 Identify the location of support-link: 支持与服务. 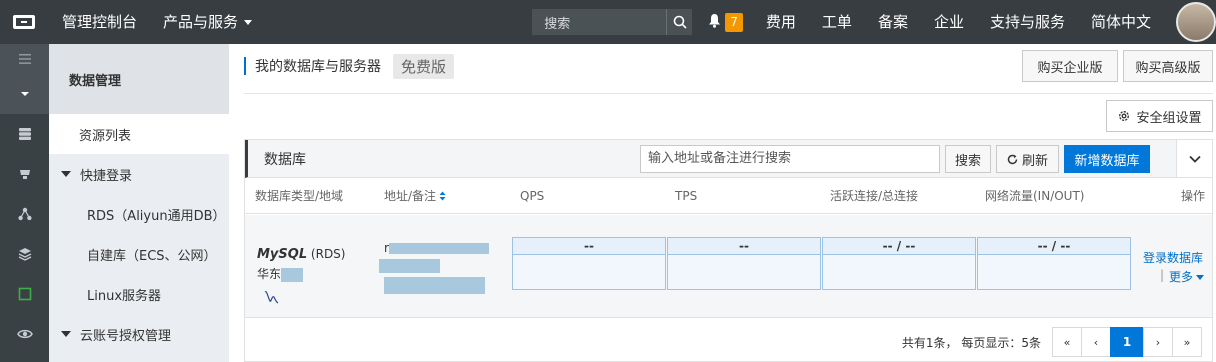
(1027, 22).